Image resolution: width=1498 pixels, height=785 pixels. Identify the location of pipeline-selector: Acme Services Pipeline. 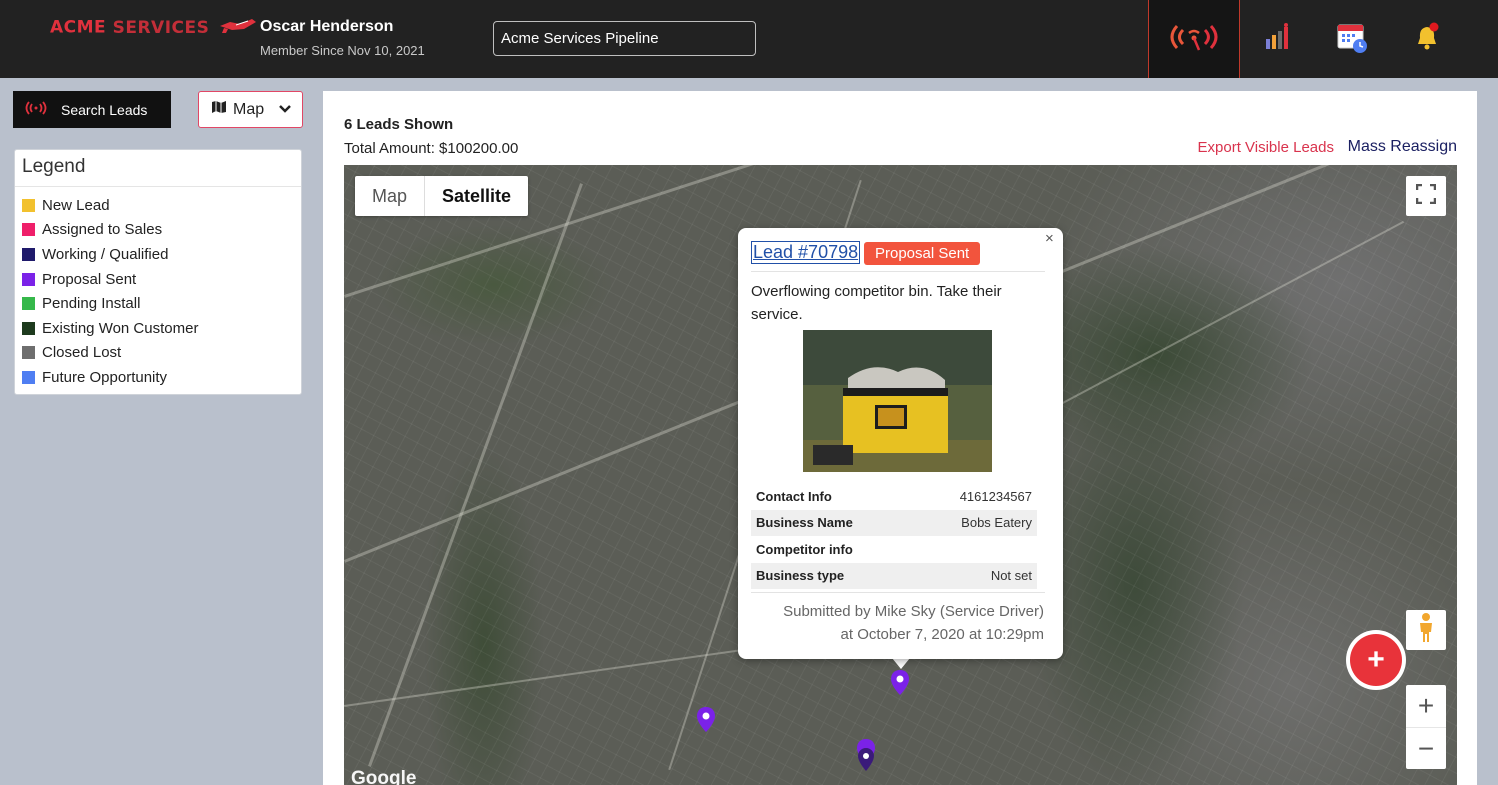
(624, 38).